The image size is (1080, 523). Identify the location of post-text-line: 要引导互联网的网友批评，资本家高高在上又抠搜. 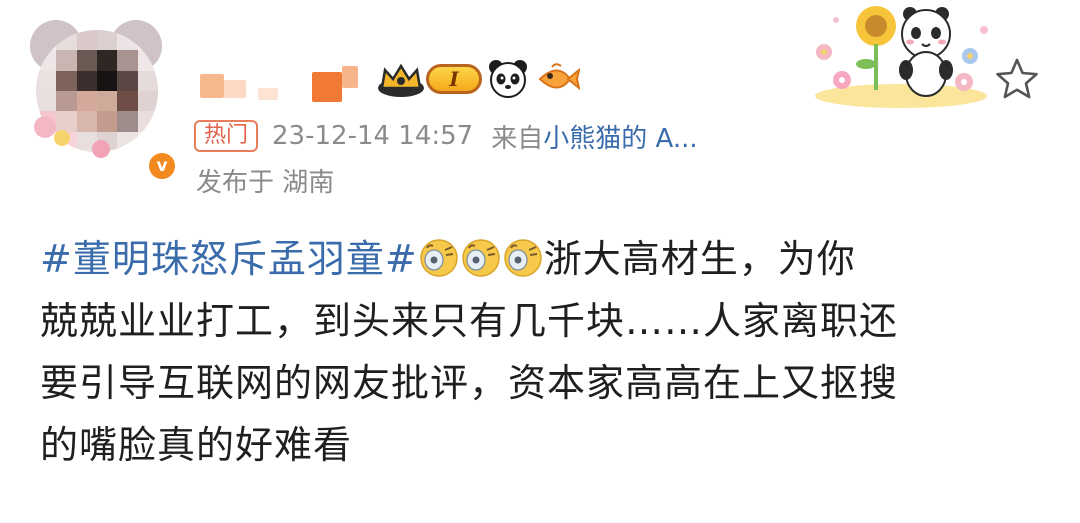
(469, 383).